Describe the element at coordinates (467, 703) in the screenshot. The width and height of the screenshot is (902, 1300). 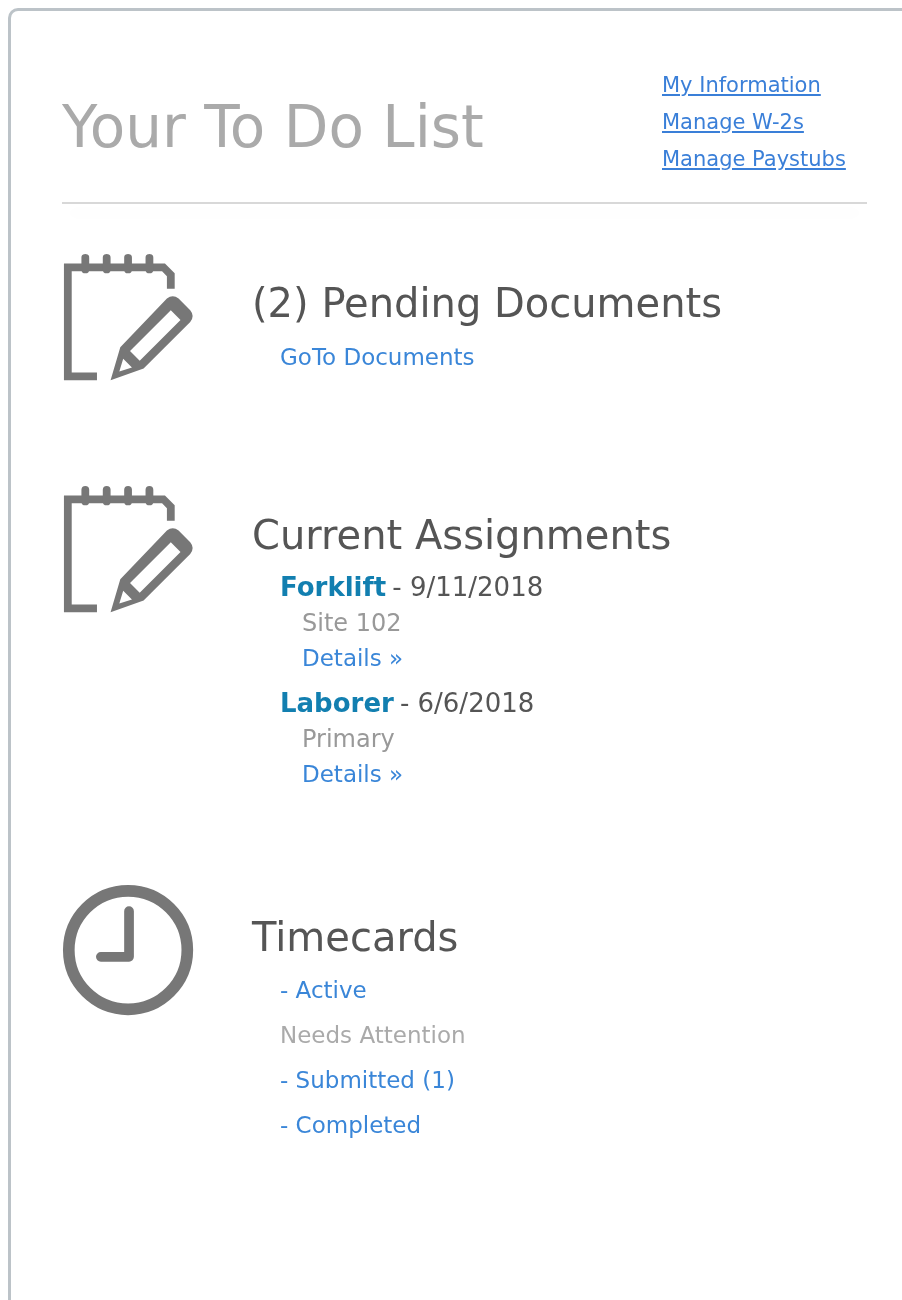
I see `assignment-date: - 6/6/2018` at that location.